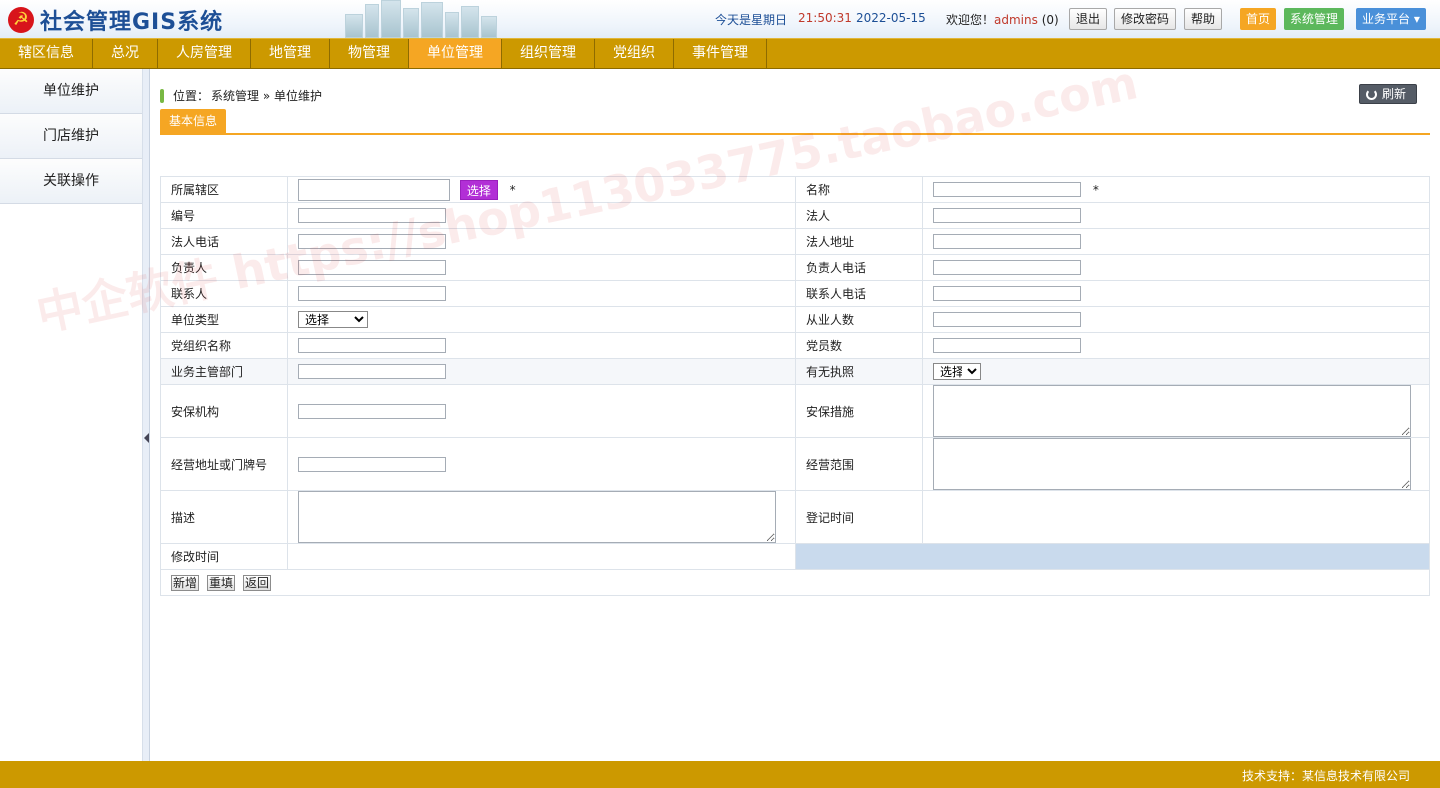  What do you see at coordinates (125, 53) in the screenshot?
I see `menu-item-overview: 总况` at bounding box center [125, 53].